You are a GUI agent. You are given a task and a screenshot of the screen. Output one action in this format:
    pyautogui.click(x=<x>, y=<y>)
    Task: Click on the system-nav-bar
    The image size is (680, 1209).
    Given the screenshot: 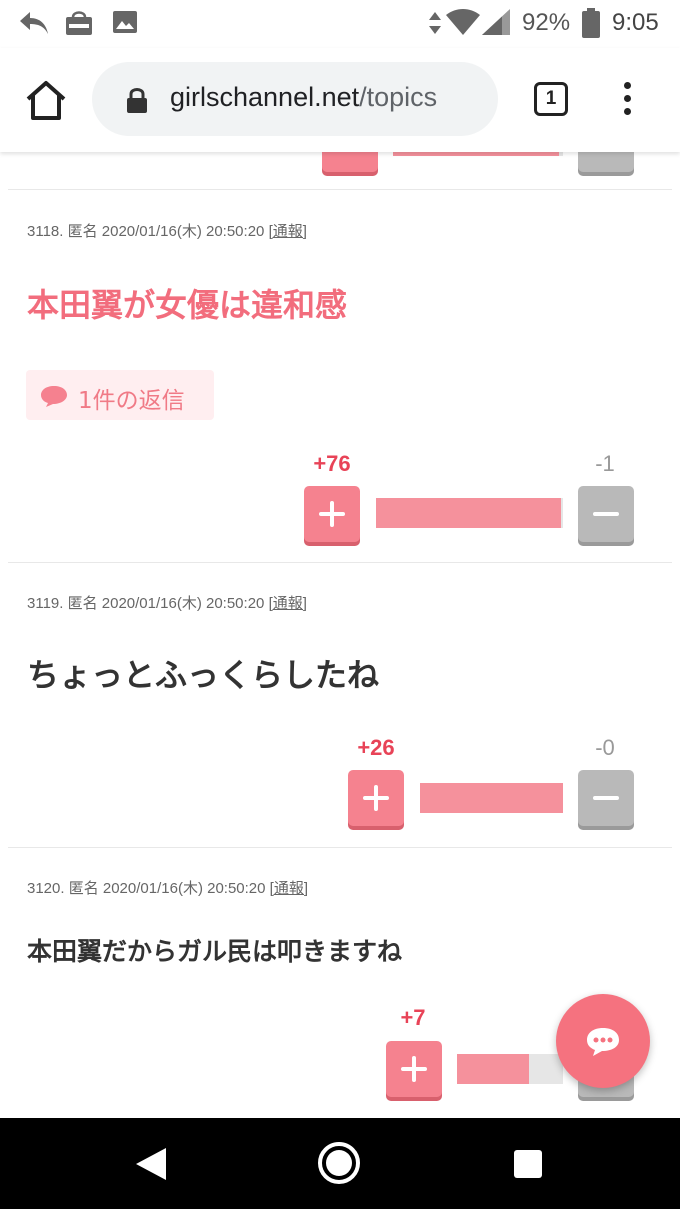 What is the action you would take?
    pyautogui.click(x=340, y=1163)
    